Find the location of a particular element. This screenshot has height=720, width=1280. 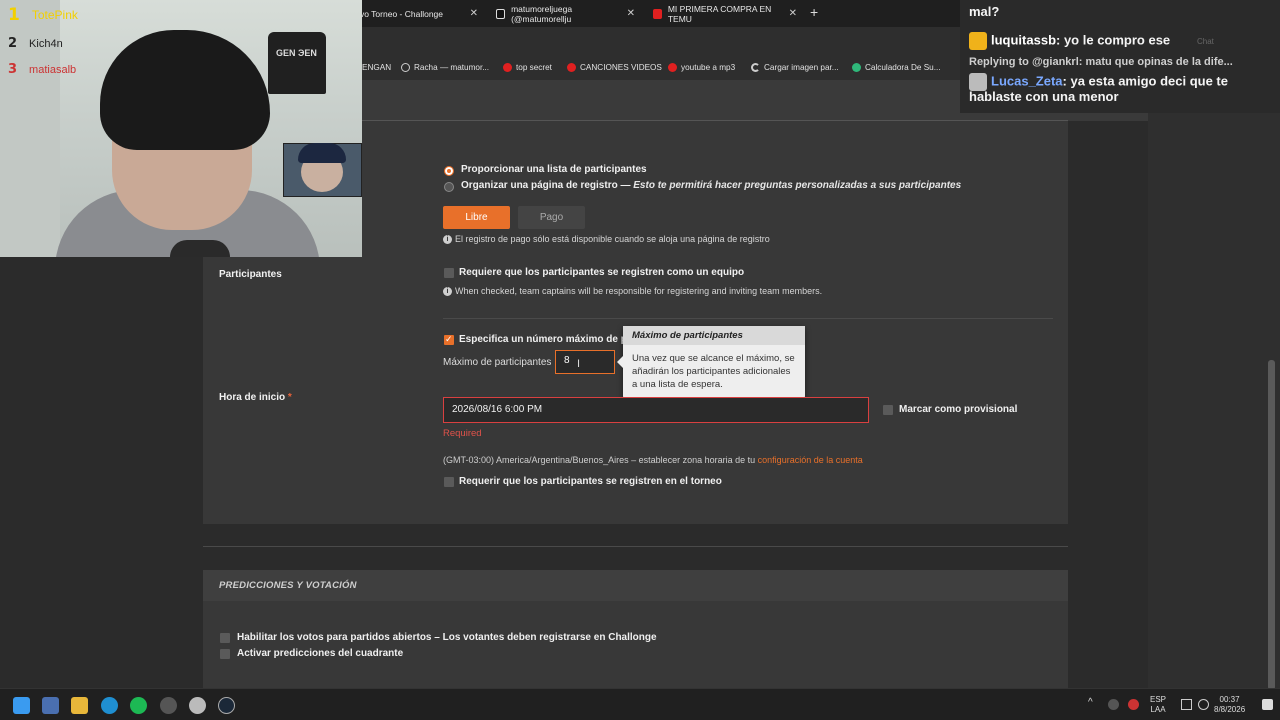

chat-line: mal? is located at coordinates (984, 11).